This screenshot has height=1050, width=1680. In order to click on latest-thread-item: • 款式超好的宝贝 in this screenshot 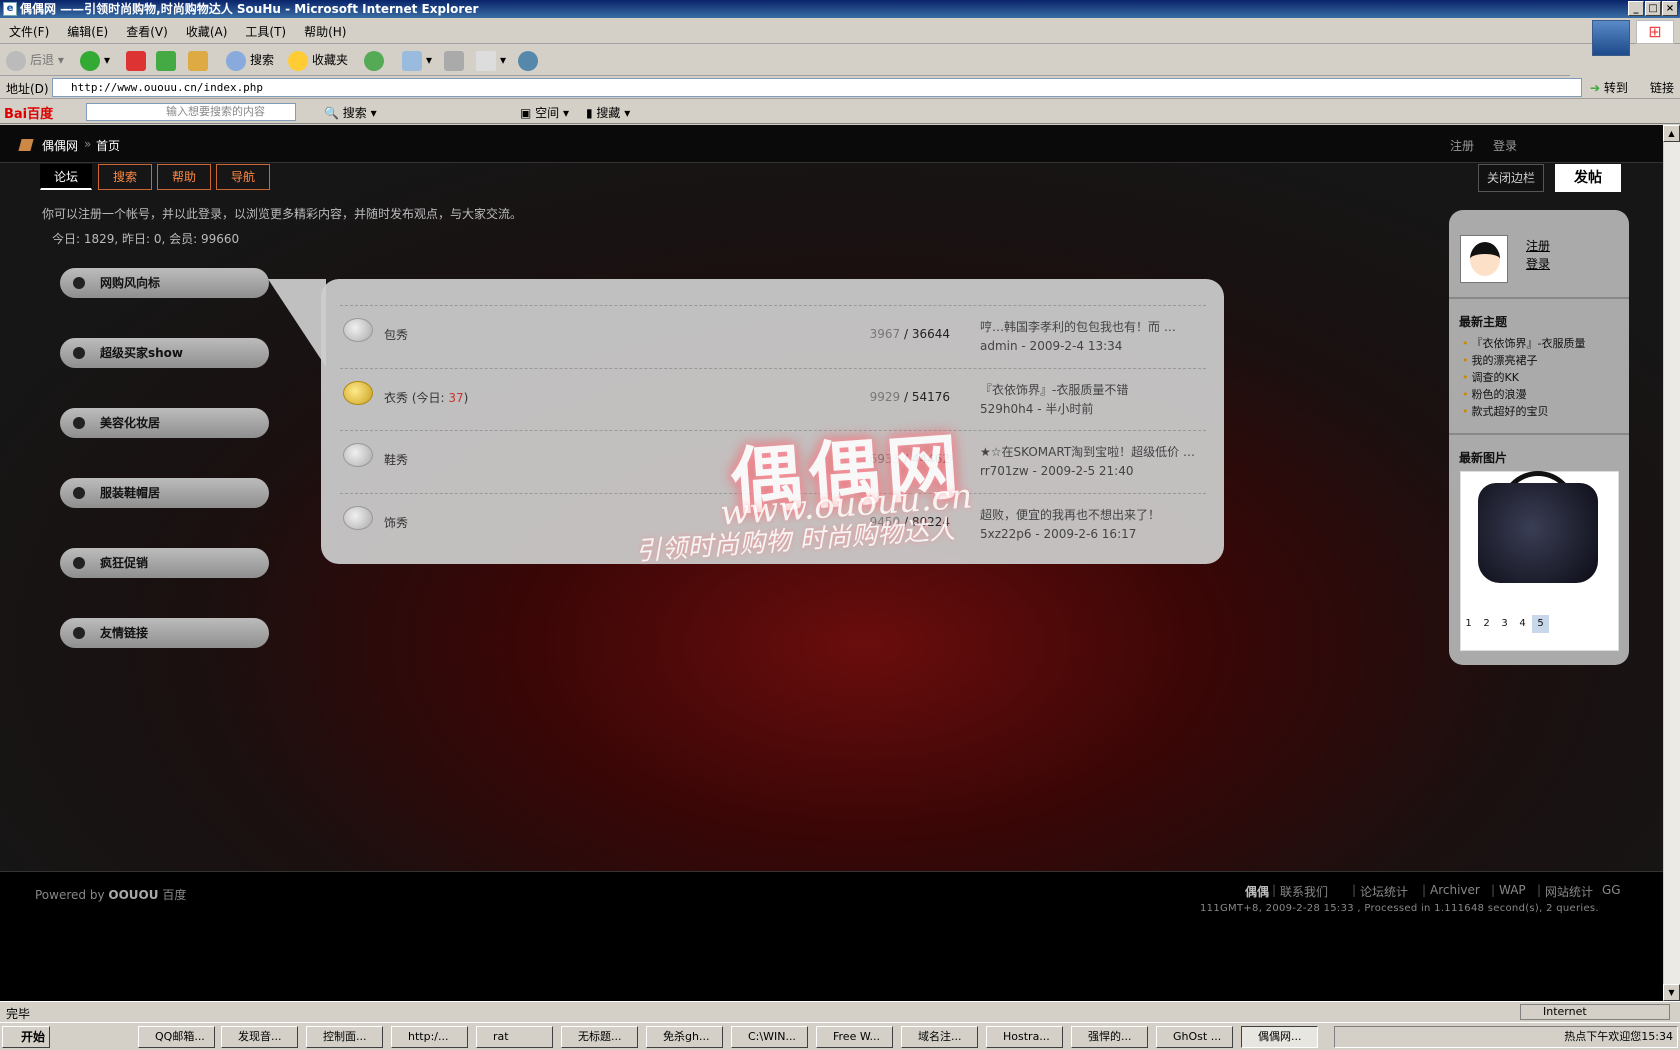, I will do `click(1505, 411)`.